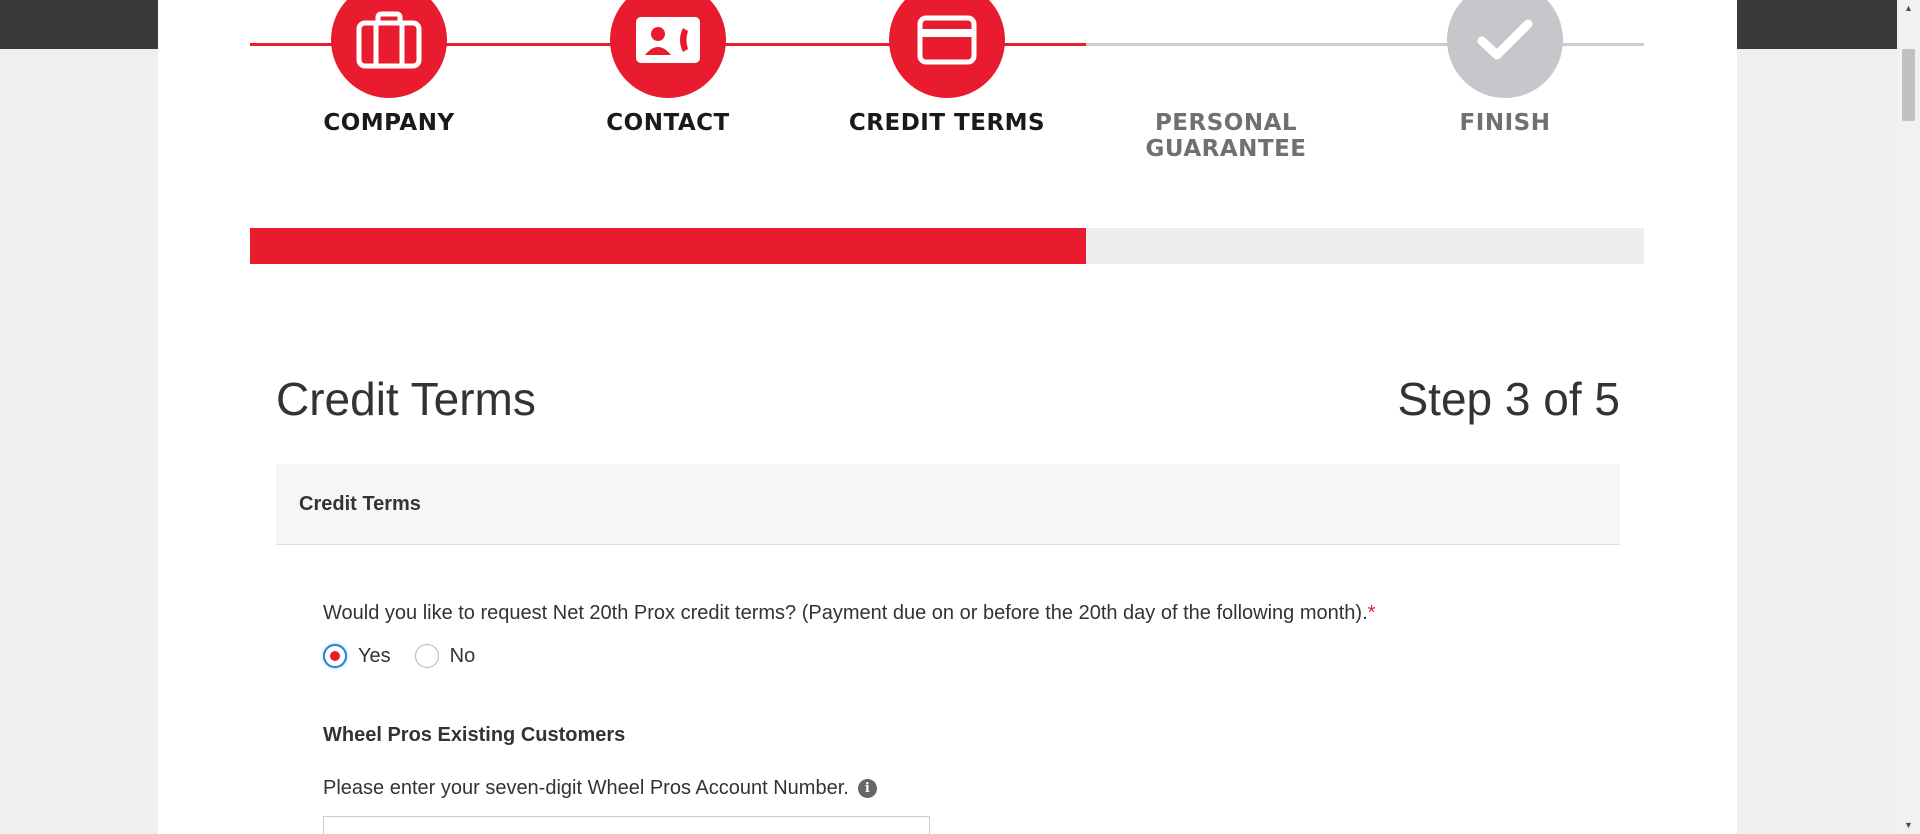 This screenshot has width=1920, height=834. Describe the element at coordinates (374, 655) in the screenshot. I see `radio-yes-label: Yes` at that location.